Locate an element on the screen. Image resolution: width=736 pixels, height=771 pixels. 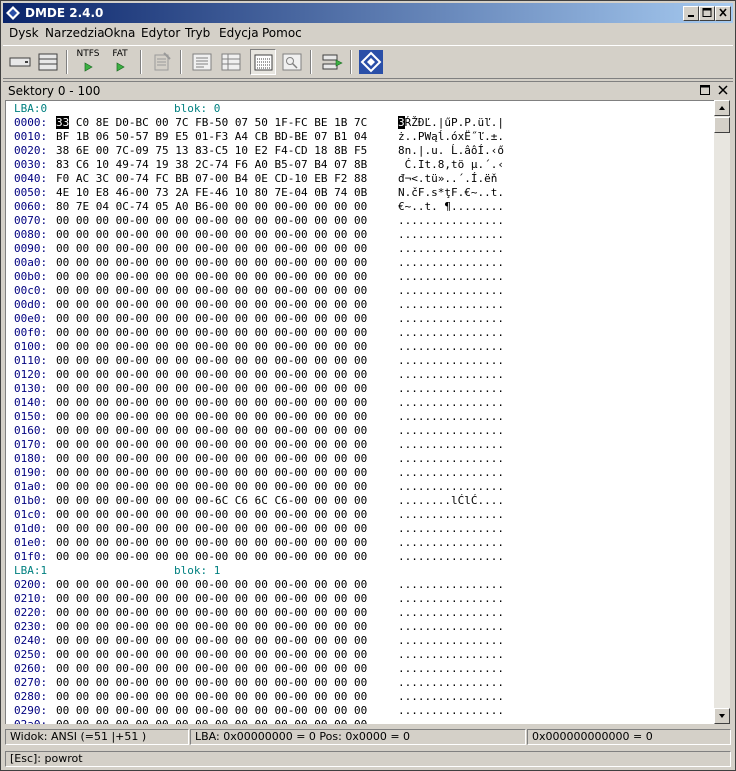
menu-edycja: Edycja is located at coordinates (239, 33).